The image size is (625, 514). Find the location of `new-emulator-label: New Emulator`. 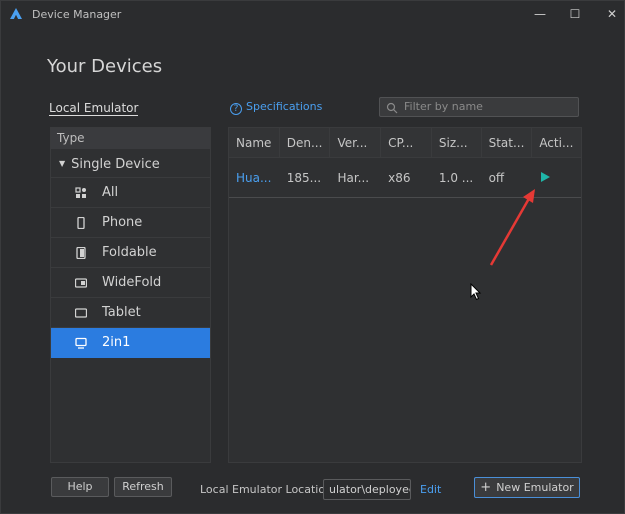

new-emulator-label: New Emulator is located at coordinates (535, 487).